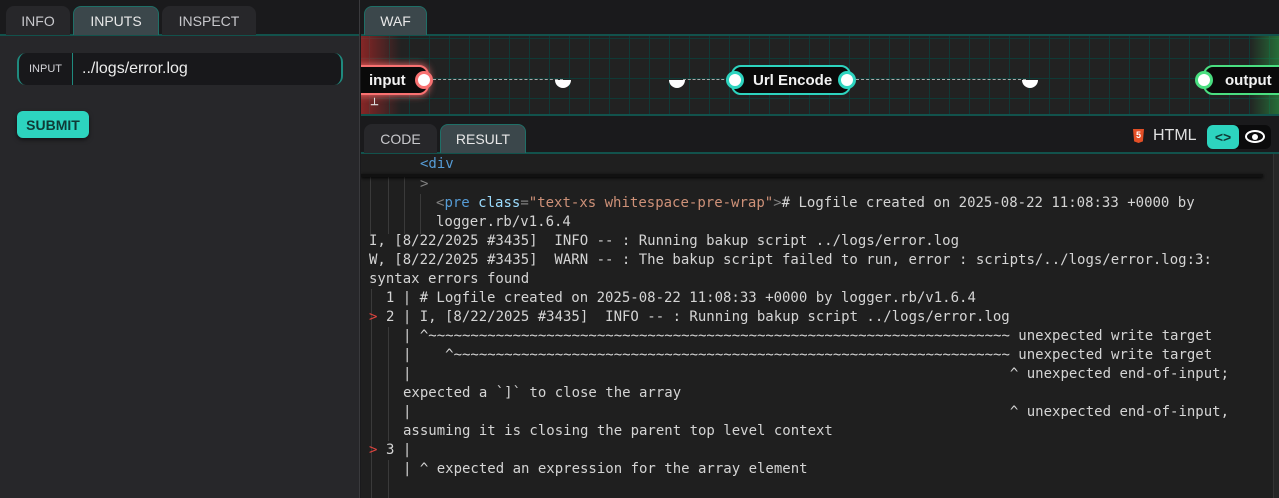  What do you see at coordinates (847, 80) in the screenshot?
I see `url-encode-out-port` at bounding box center [847, 80].